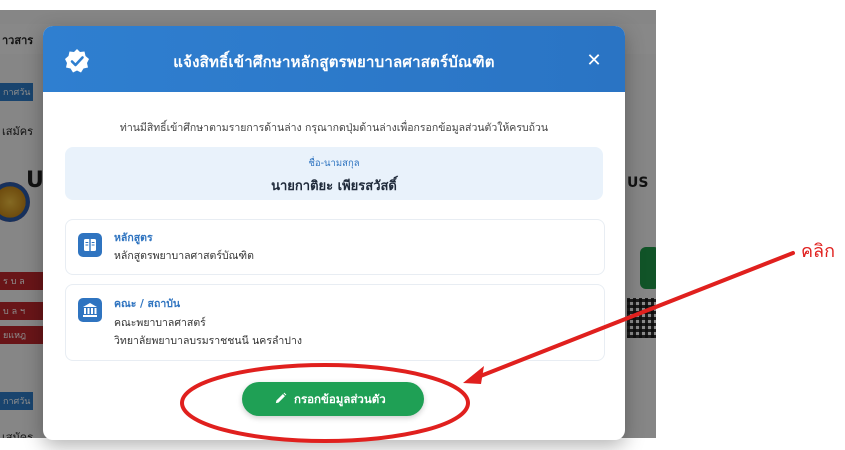  Describe the element at coordinates (133, 238) in the screenshot. I see `program-title: หลักสูตร` at that location.